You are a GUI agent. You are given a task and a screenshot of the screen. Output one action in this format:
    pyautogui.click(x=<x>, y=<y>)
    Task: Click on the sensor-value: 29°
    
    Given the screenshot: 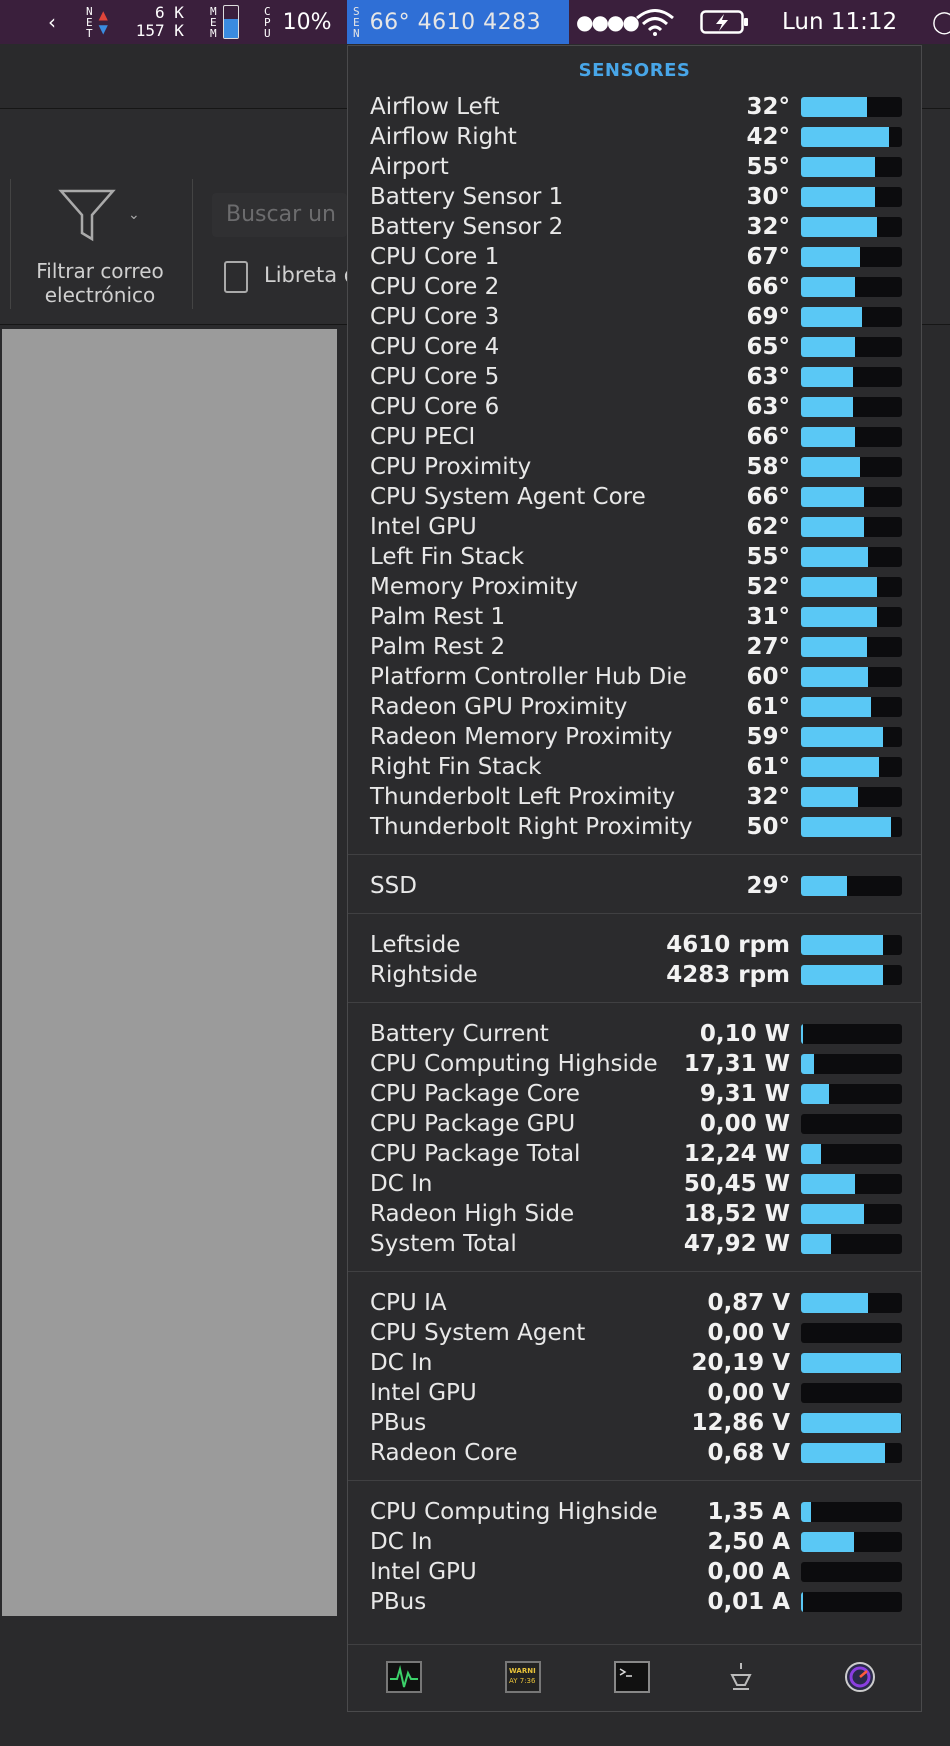 What is the action you would take?
    pyautogui.click(x=768, y=886)
    